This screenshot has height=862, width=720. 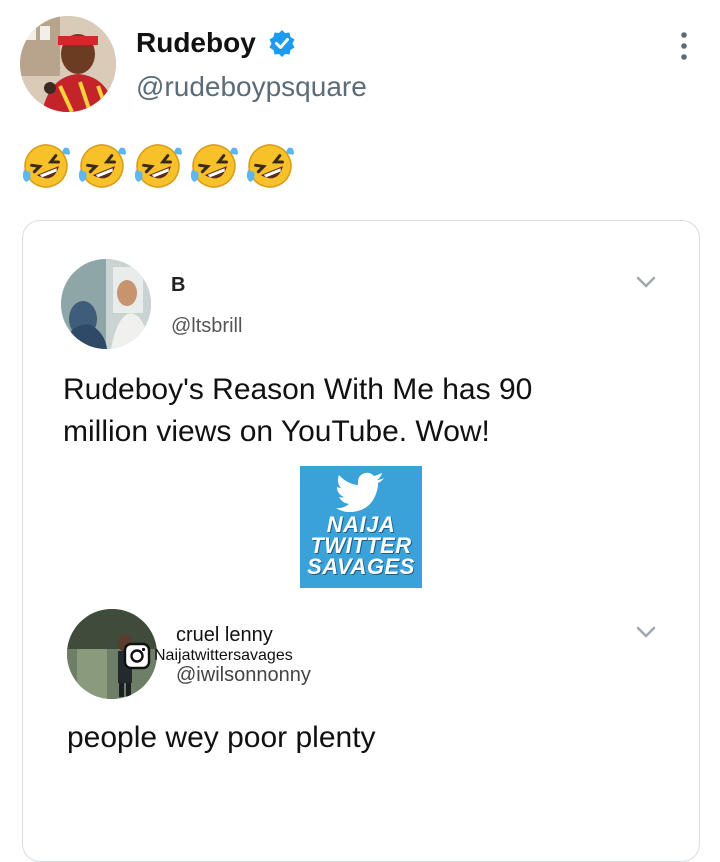 What do you see at coordinates (243, 675) in the screenshot?
I see `reply-author-handle: @iwilsonnonny` at bounding box center [243, 675].